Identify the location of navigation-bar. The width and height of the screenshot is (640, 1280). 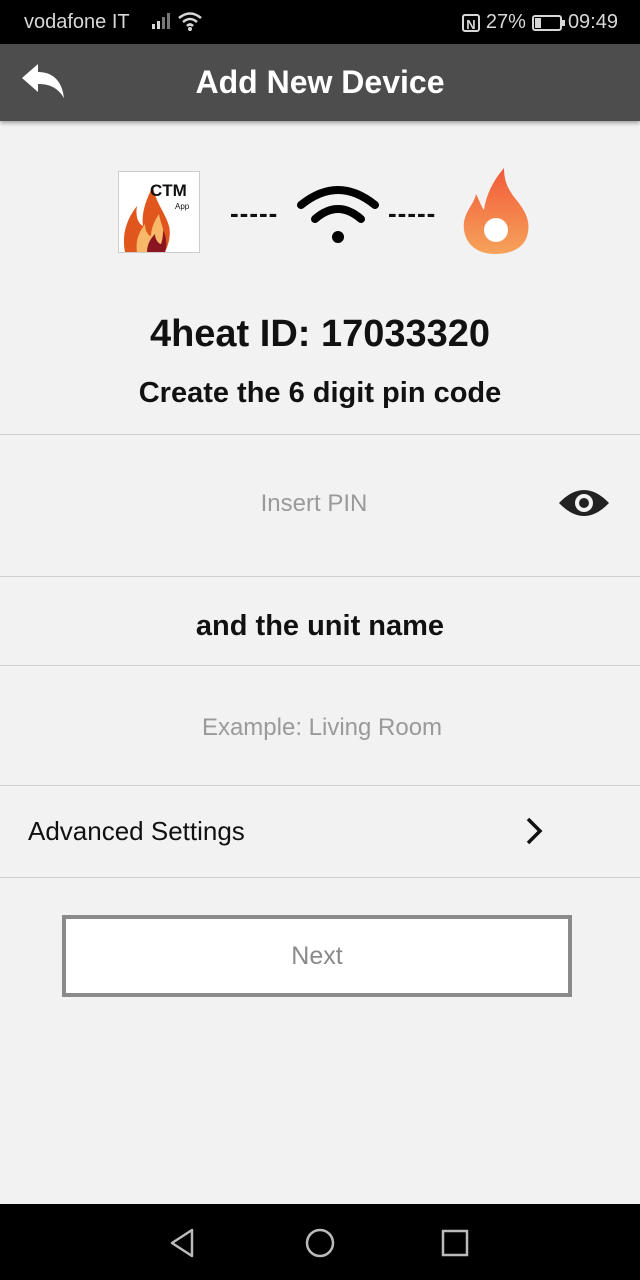
(320, 1242).